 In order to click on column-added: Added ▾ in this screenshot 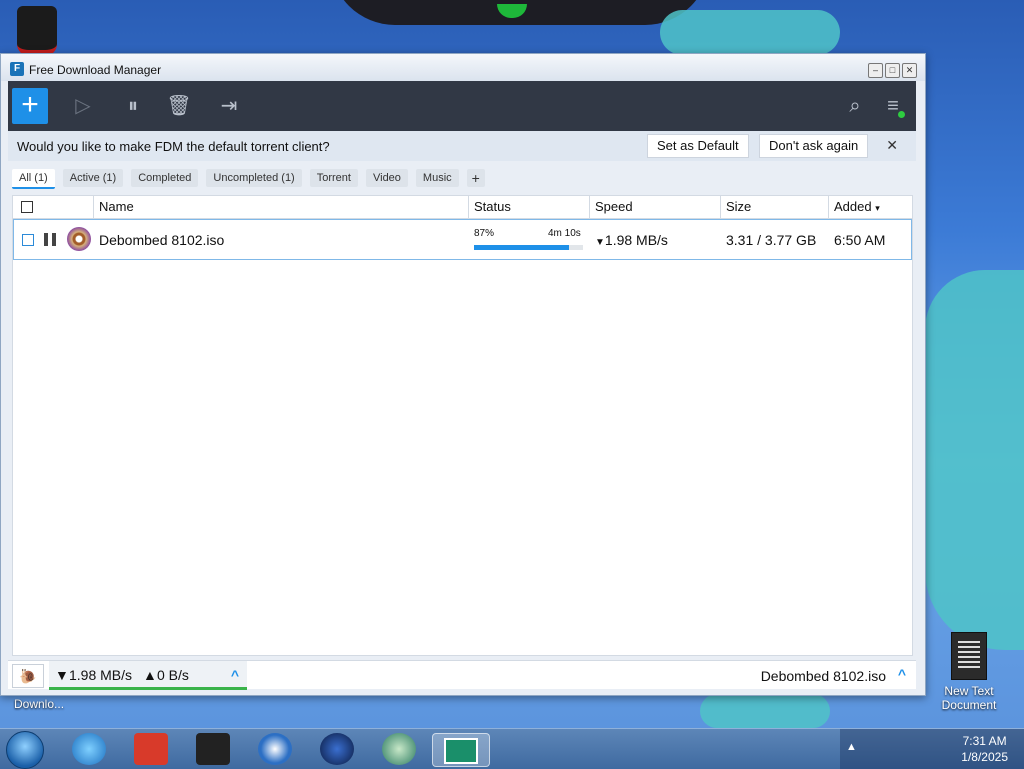, I will do `click(871, 207)`.